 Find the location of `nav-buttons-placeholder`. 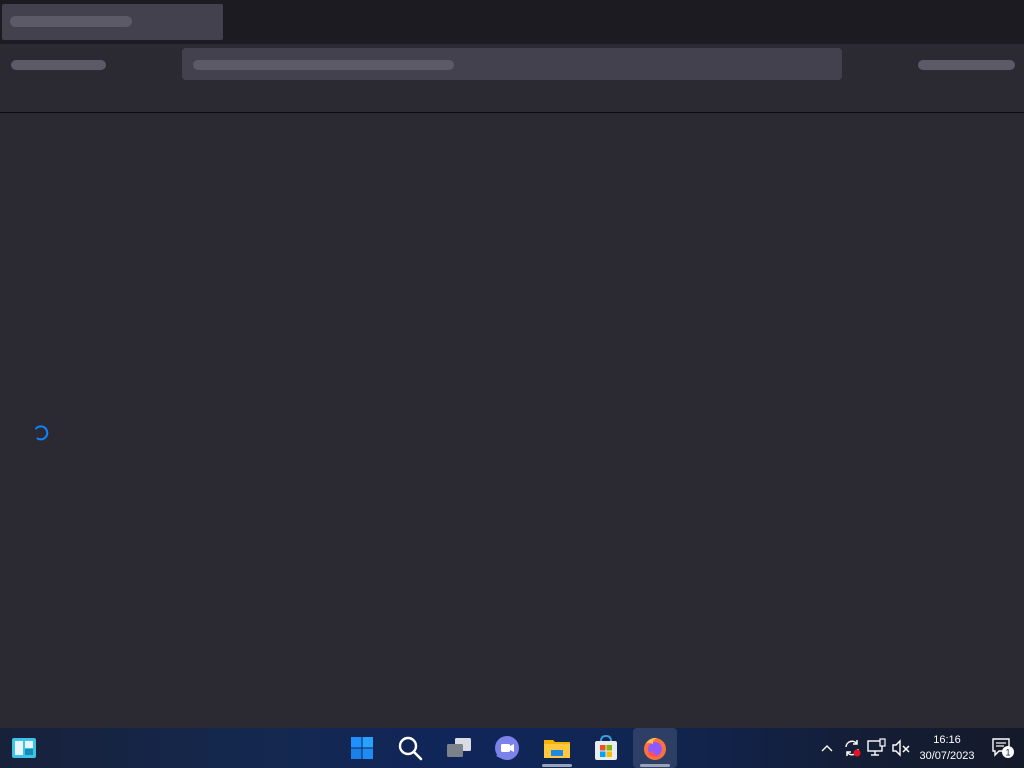

nav-buttons-placeholder is located at coordinates (58, 65).